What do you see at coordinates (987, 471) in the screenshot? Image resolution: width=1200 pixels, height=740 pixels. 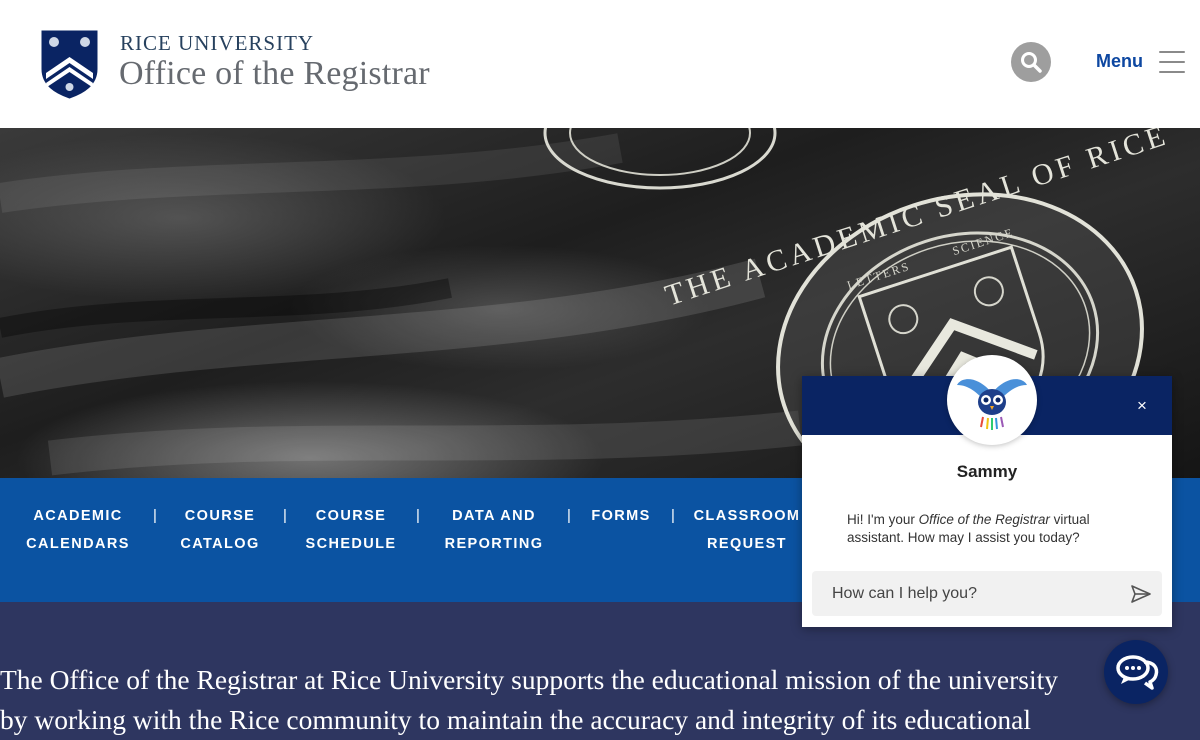 I see `bot-name: Sammy` at bounding box center [987, 471].